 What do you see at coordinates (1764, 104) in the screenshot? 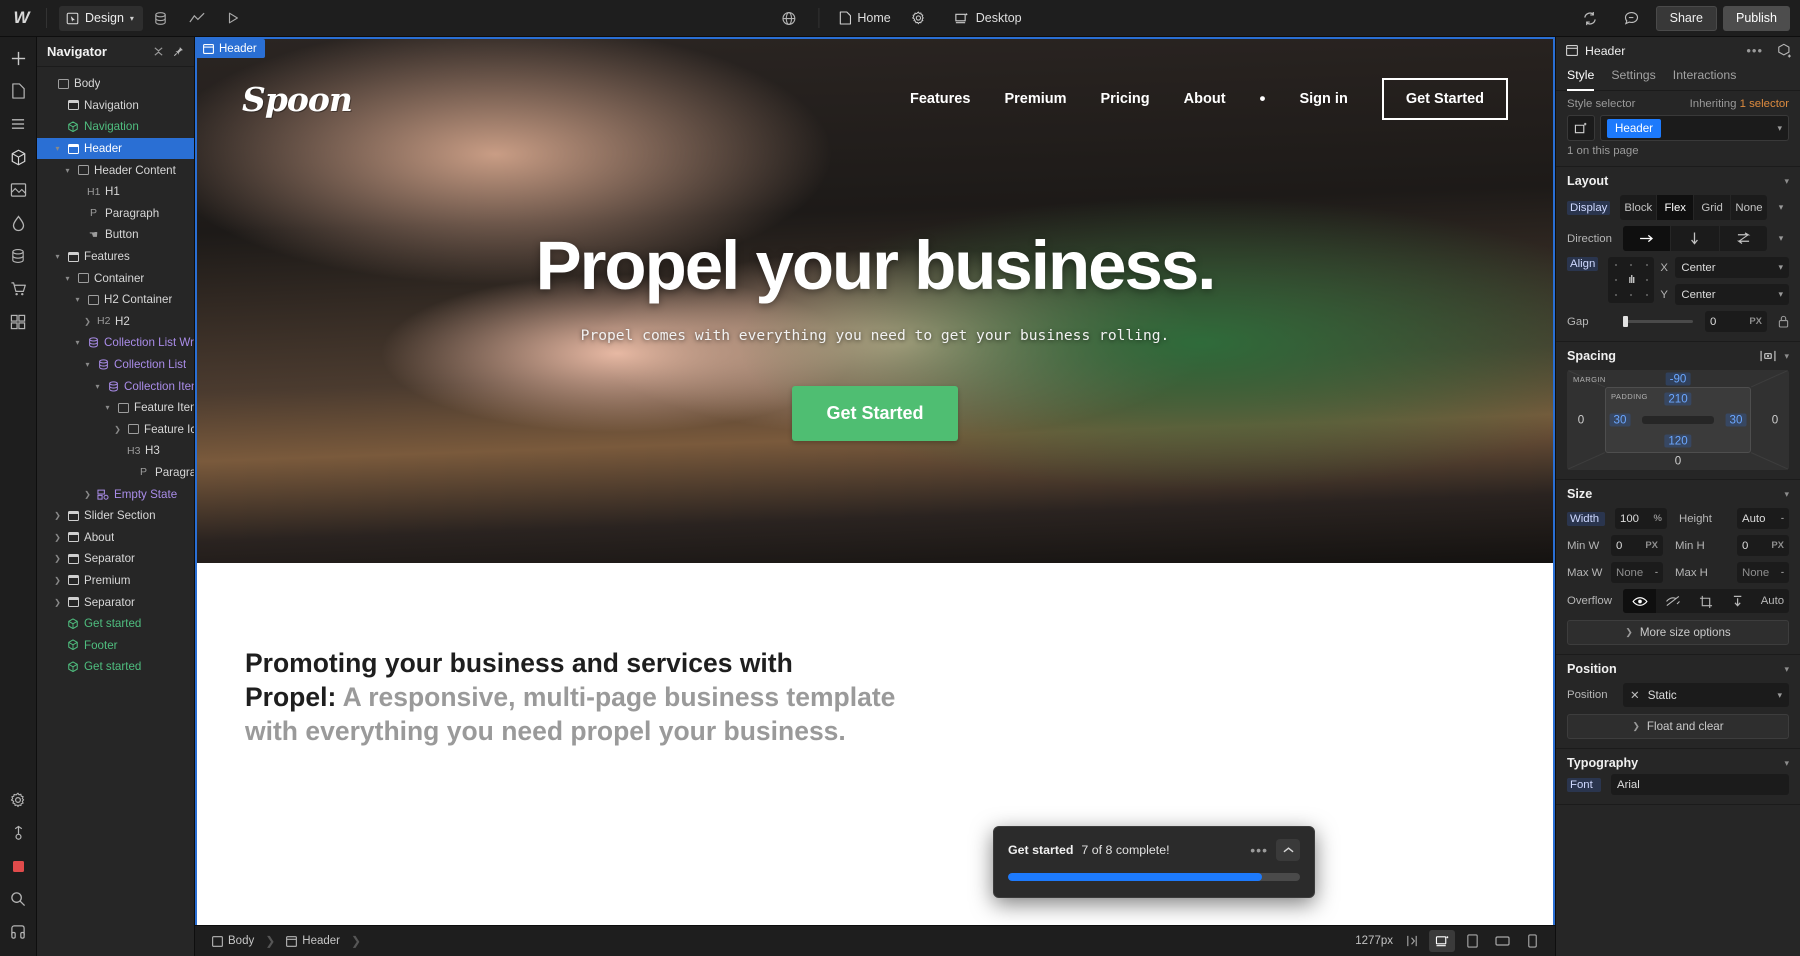
I see `inheriting-count: 1 selector` at bounding box center [1764, 104].